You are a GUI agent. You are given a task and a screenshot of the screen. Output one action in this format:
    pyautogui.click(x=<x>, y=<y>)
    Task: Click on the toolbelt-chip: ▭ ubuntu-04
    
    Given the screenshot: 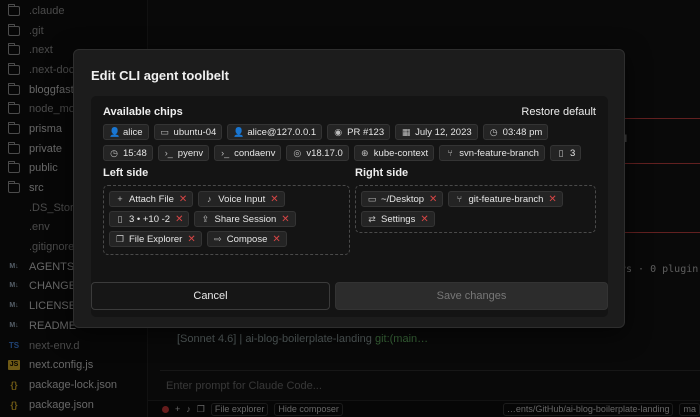 What is the action you would take?
    pyautogui.click(x=188, y=132)
    